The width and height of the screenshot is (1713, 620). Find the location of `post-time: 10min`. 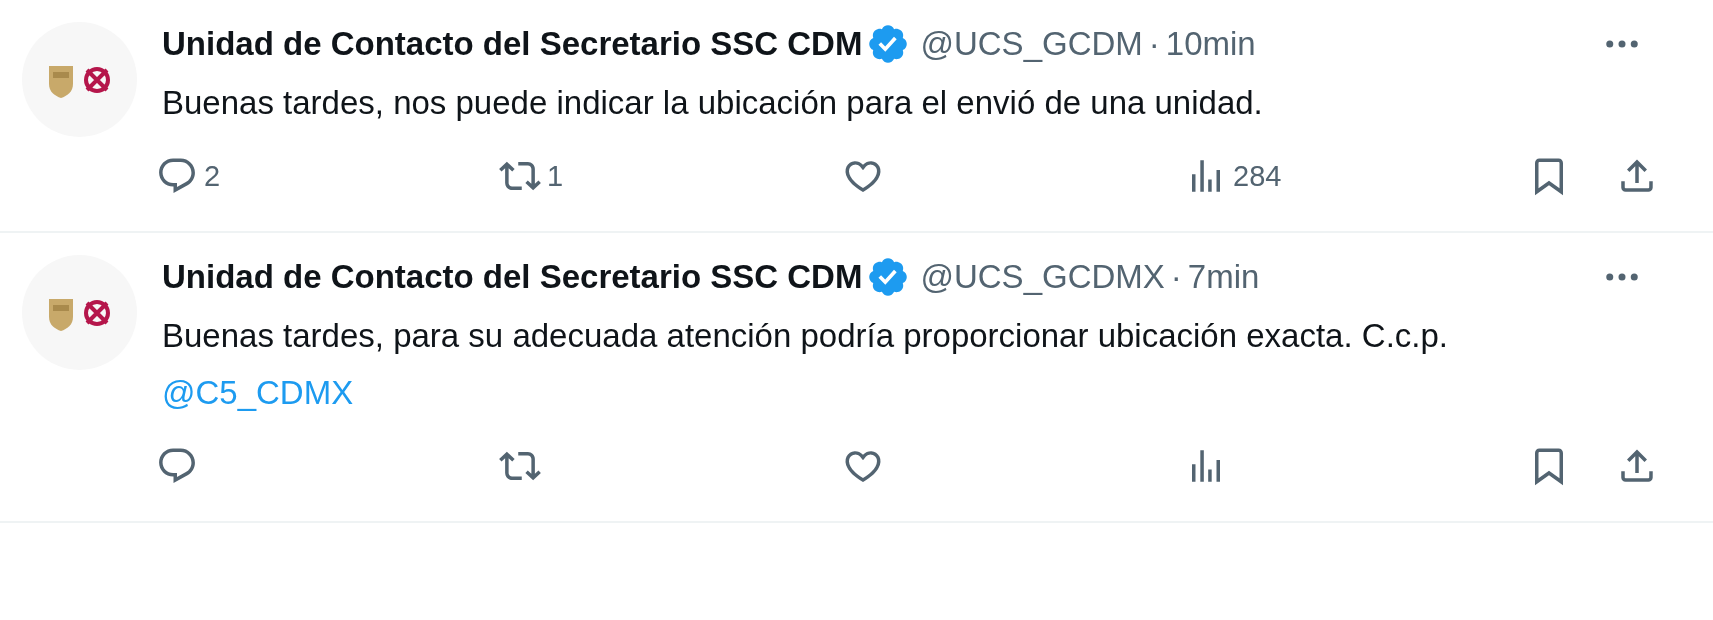

post-time: 10min is located at coordinates (1210, 44).